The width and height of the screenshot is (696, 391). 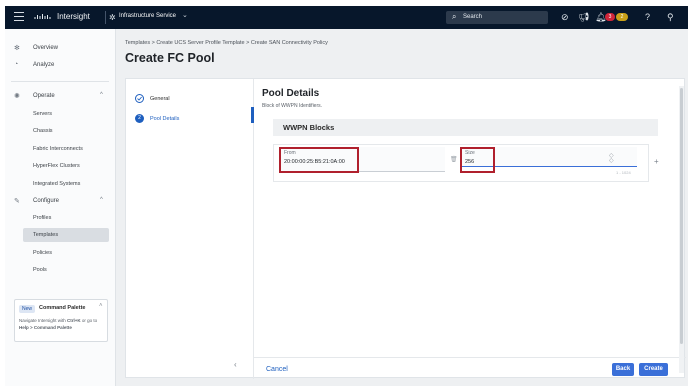 I want to click on sidebar-item-policies: Policies, so click(x=66, y=253).